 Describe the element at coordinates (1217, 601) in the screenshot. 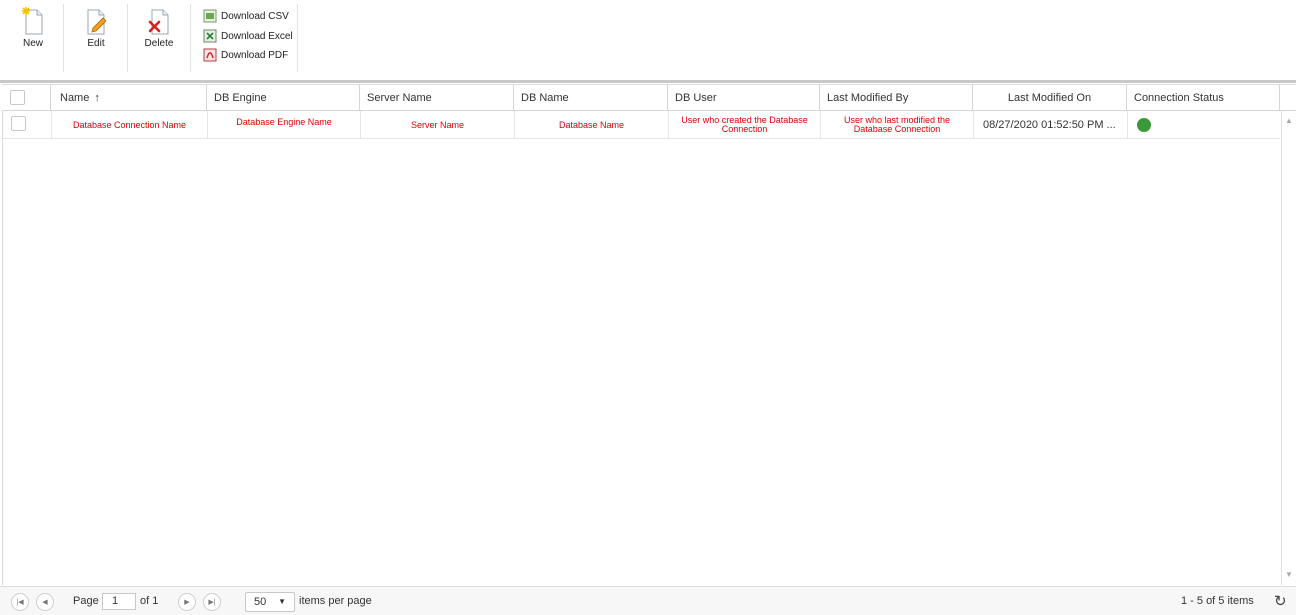

I see `pager-summary: 1 - 5 of 5 items` at that location.